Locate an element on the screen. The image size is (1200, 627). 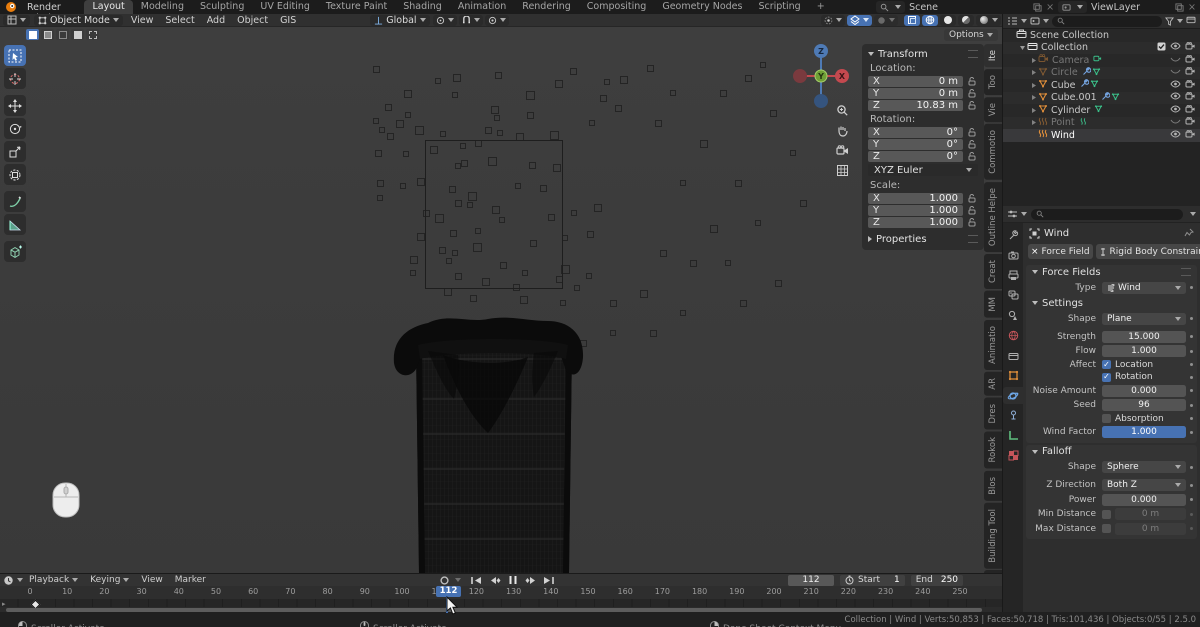
tool-cursor is located at coordinates (15, 78).